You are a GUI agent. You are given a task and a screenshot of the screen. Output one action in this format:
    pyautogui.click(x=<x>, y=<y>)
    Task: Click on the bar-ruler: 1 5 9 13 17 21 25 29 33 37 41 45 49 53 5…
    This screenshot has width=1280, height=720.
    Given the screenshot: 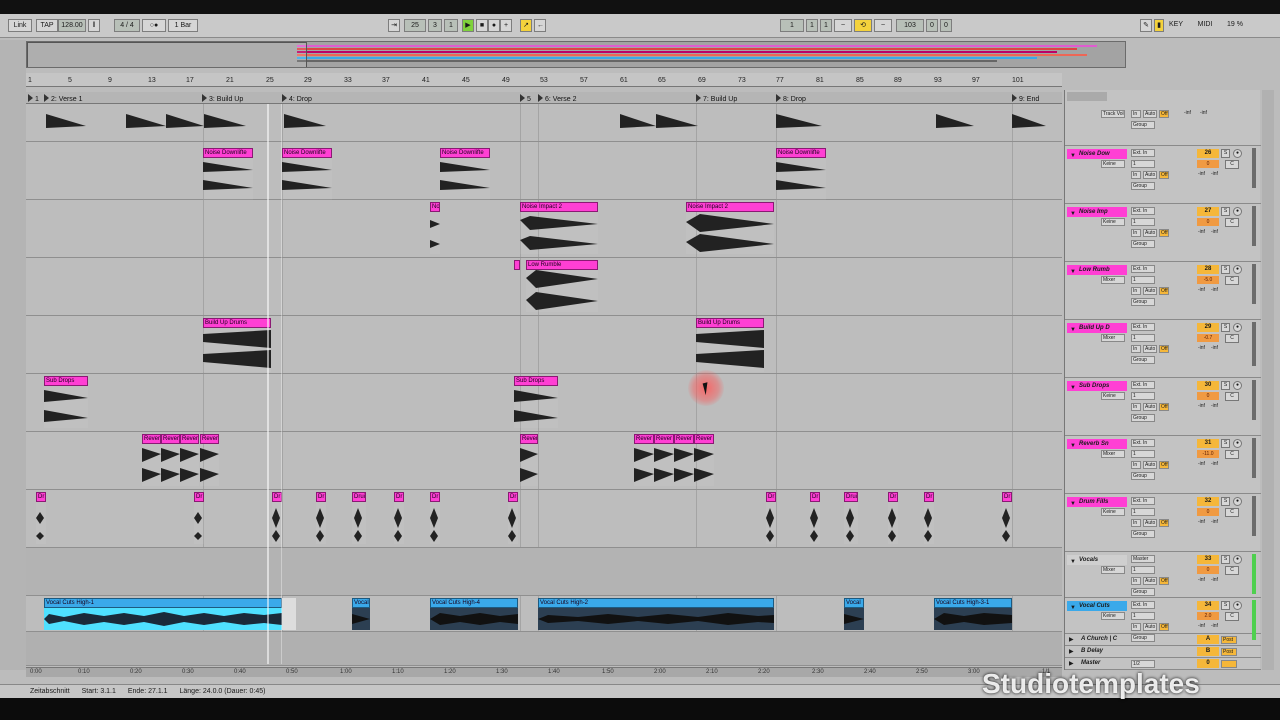 What is the action you would take?
    pyautogui.click(x=544, y=80)
    